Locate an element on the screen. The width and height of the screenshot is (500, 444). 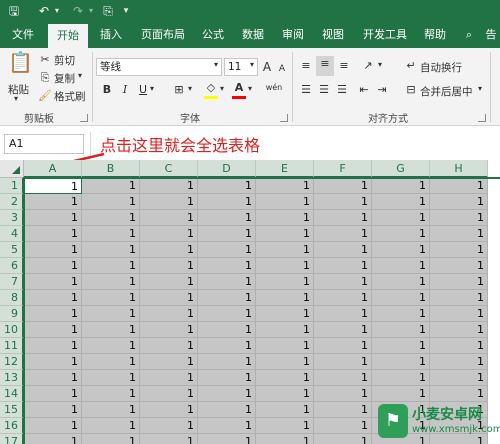
align-right-icon: ☰ is located at coordinates (342, 90).